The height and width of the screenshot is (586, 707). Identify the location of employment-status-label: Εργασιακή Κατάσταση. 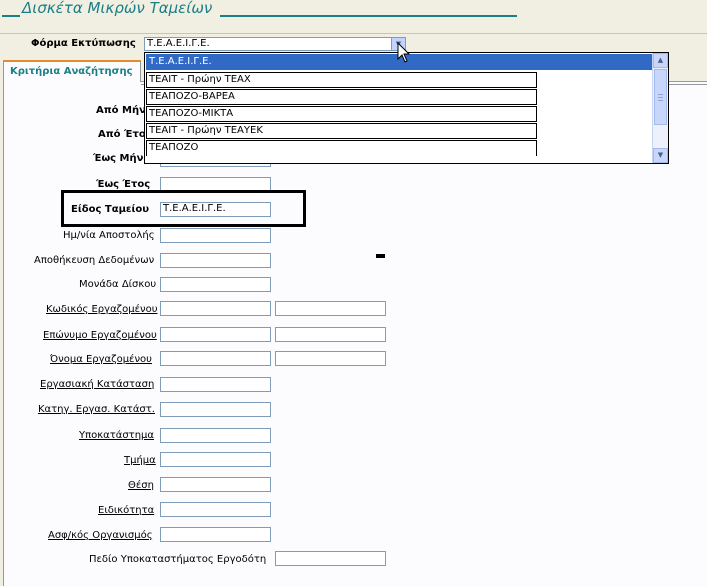
(97, 384).